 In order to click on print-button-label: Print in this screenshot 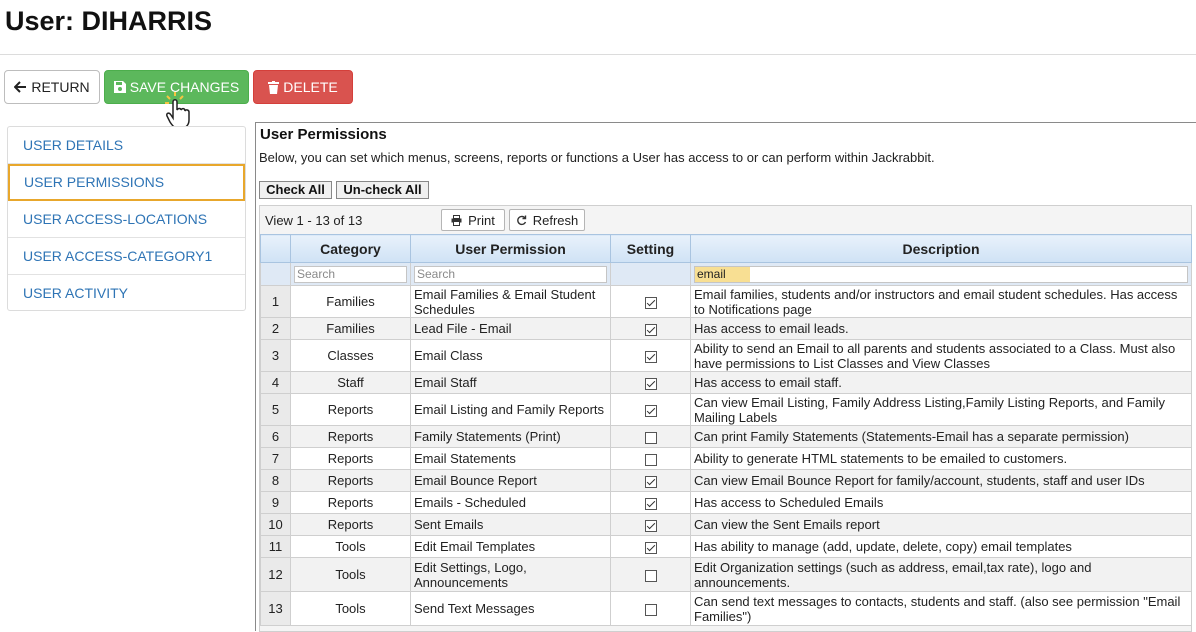, I will do `click(481, 220)`.